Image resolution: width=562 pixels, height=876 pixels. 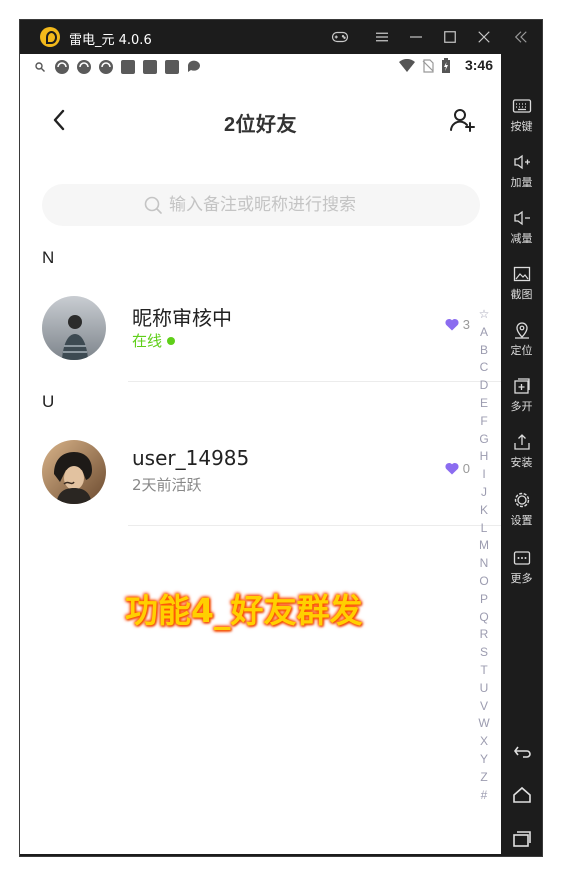 I want to click on tool-location: 定位, so click(x=521, y=342).